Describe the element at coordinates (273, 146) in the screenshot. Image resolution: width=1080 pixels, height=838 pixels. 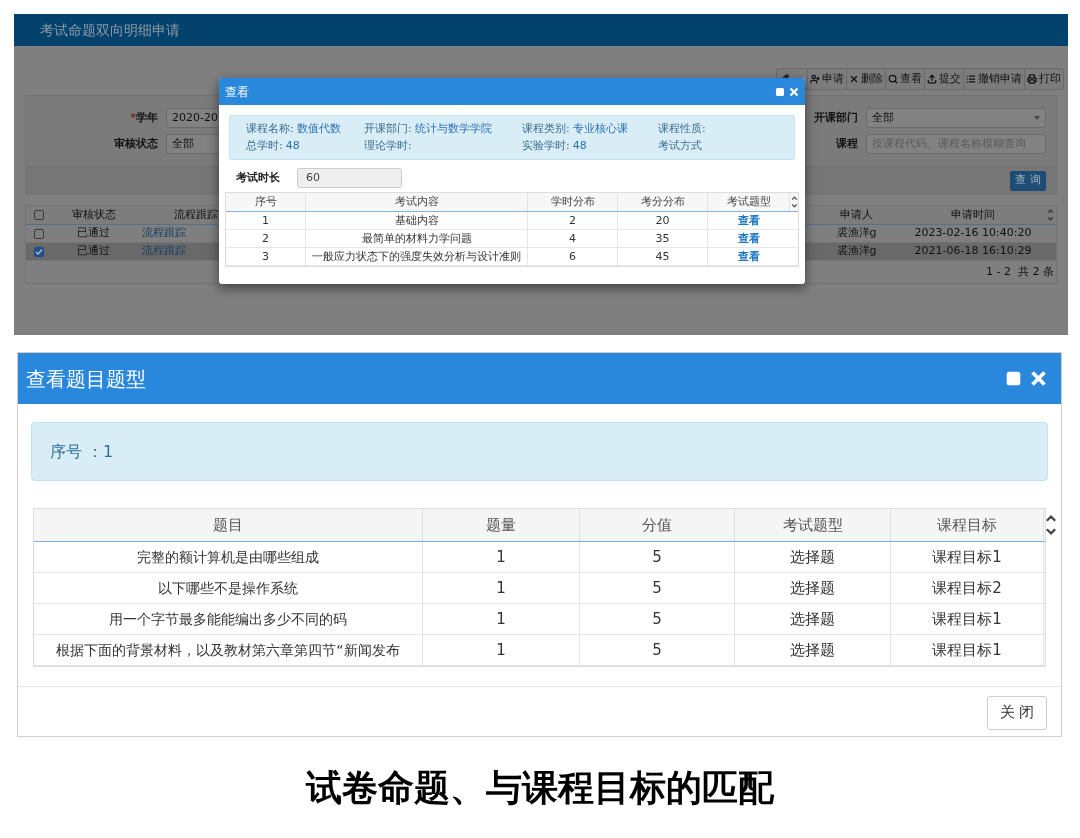
I see `info-text: 总学时: 48` at that location.